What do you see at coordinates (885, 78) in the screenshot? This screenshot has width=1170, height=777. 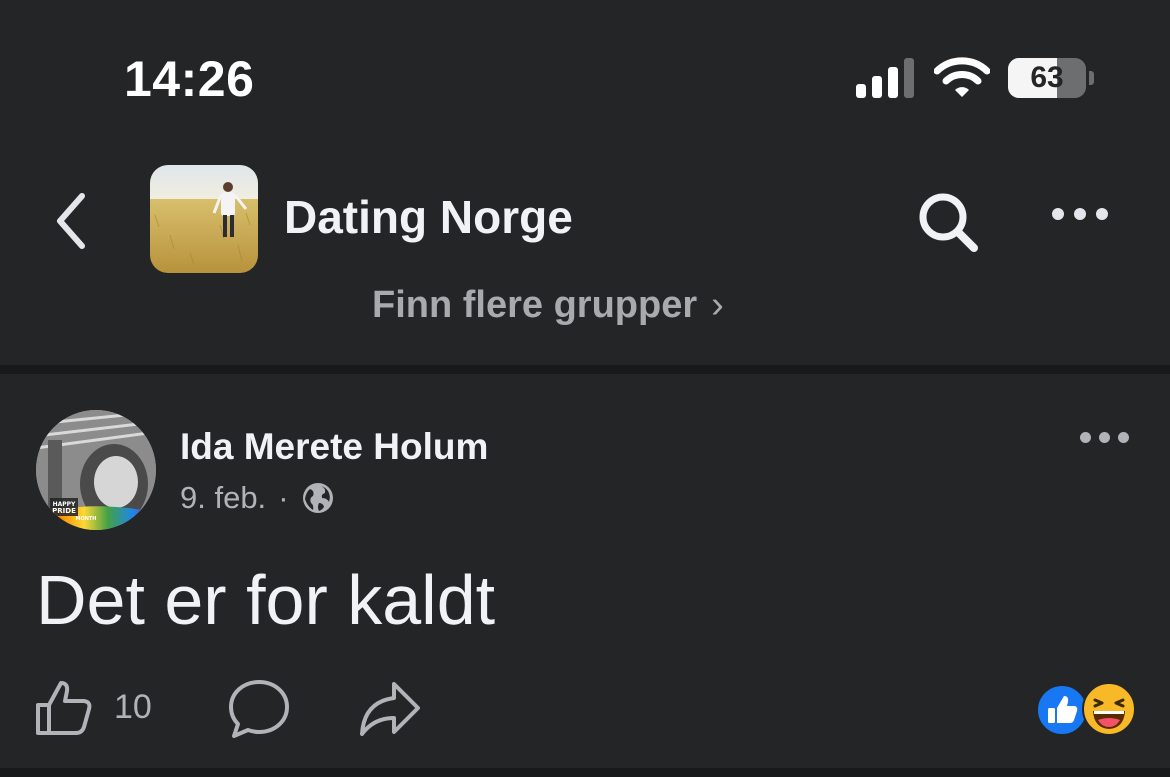 I see `signal-icon` at bounding box center [885, 78].